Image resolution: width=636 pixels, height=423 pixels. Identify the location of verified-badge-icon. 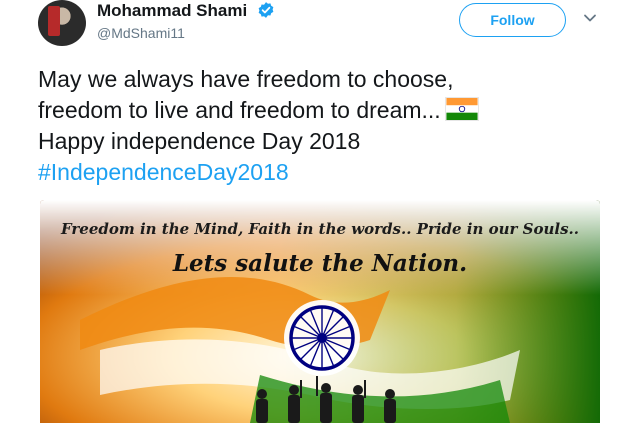
(266, 10).